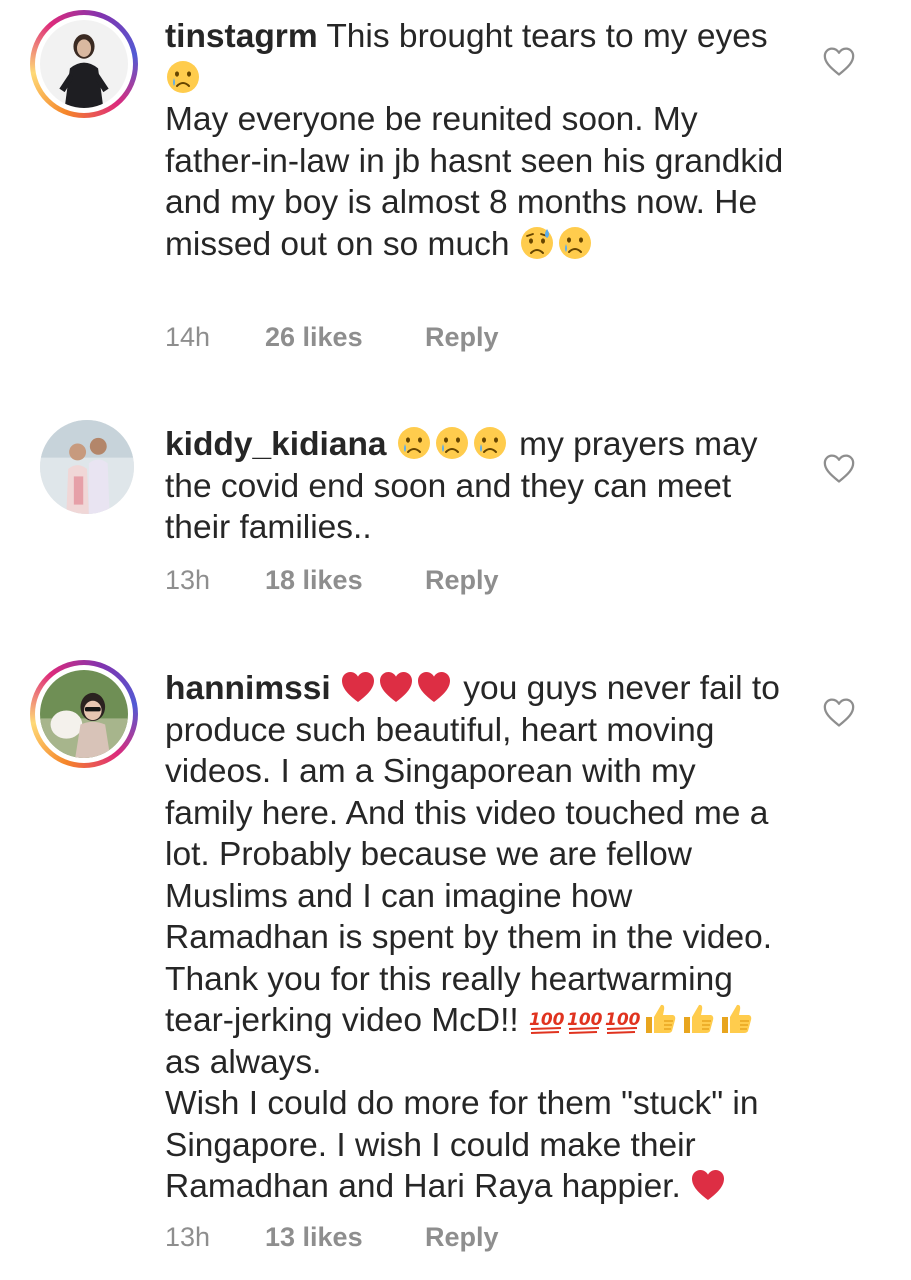 The height and width of the screenshot is (1280, 911). Describe the element at coordinates (276, 444) in the screenshot. I see `username: kiddy_kidiana` at that location.